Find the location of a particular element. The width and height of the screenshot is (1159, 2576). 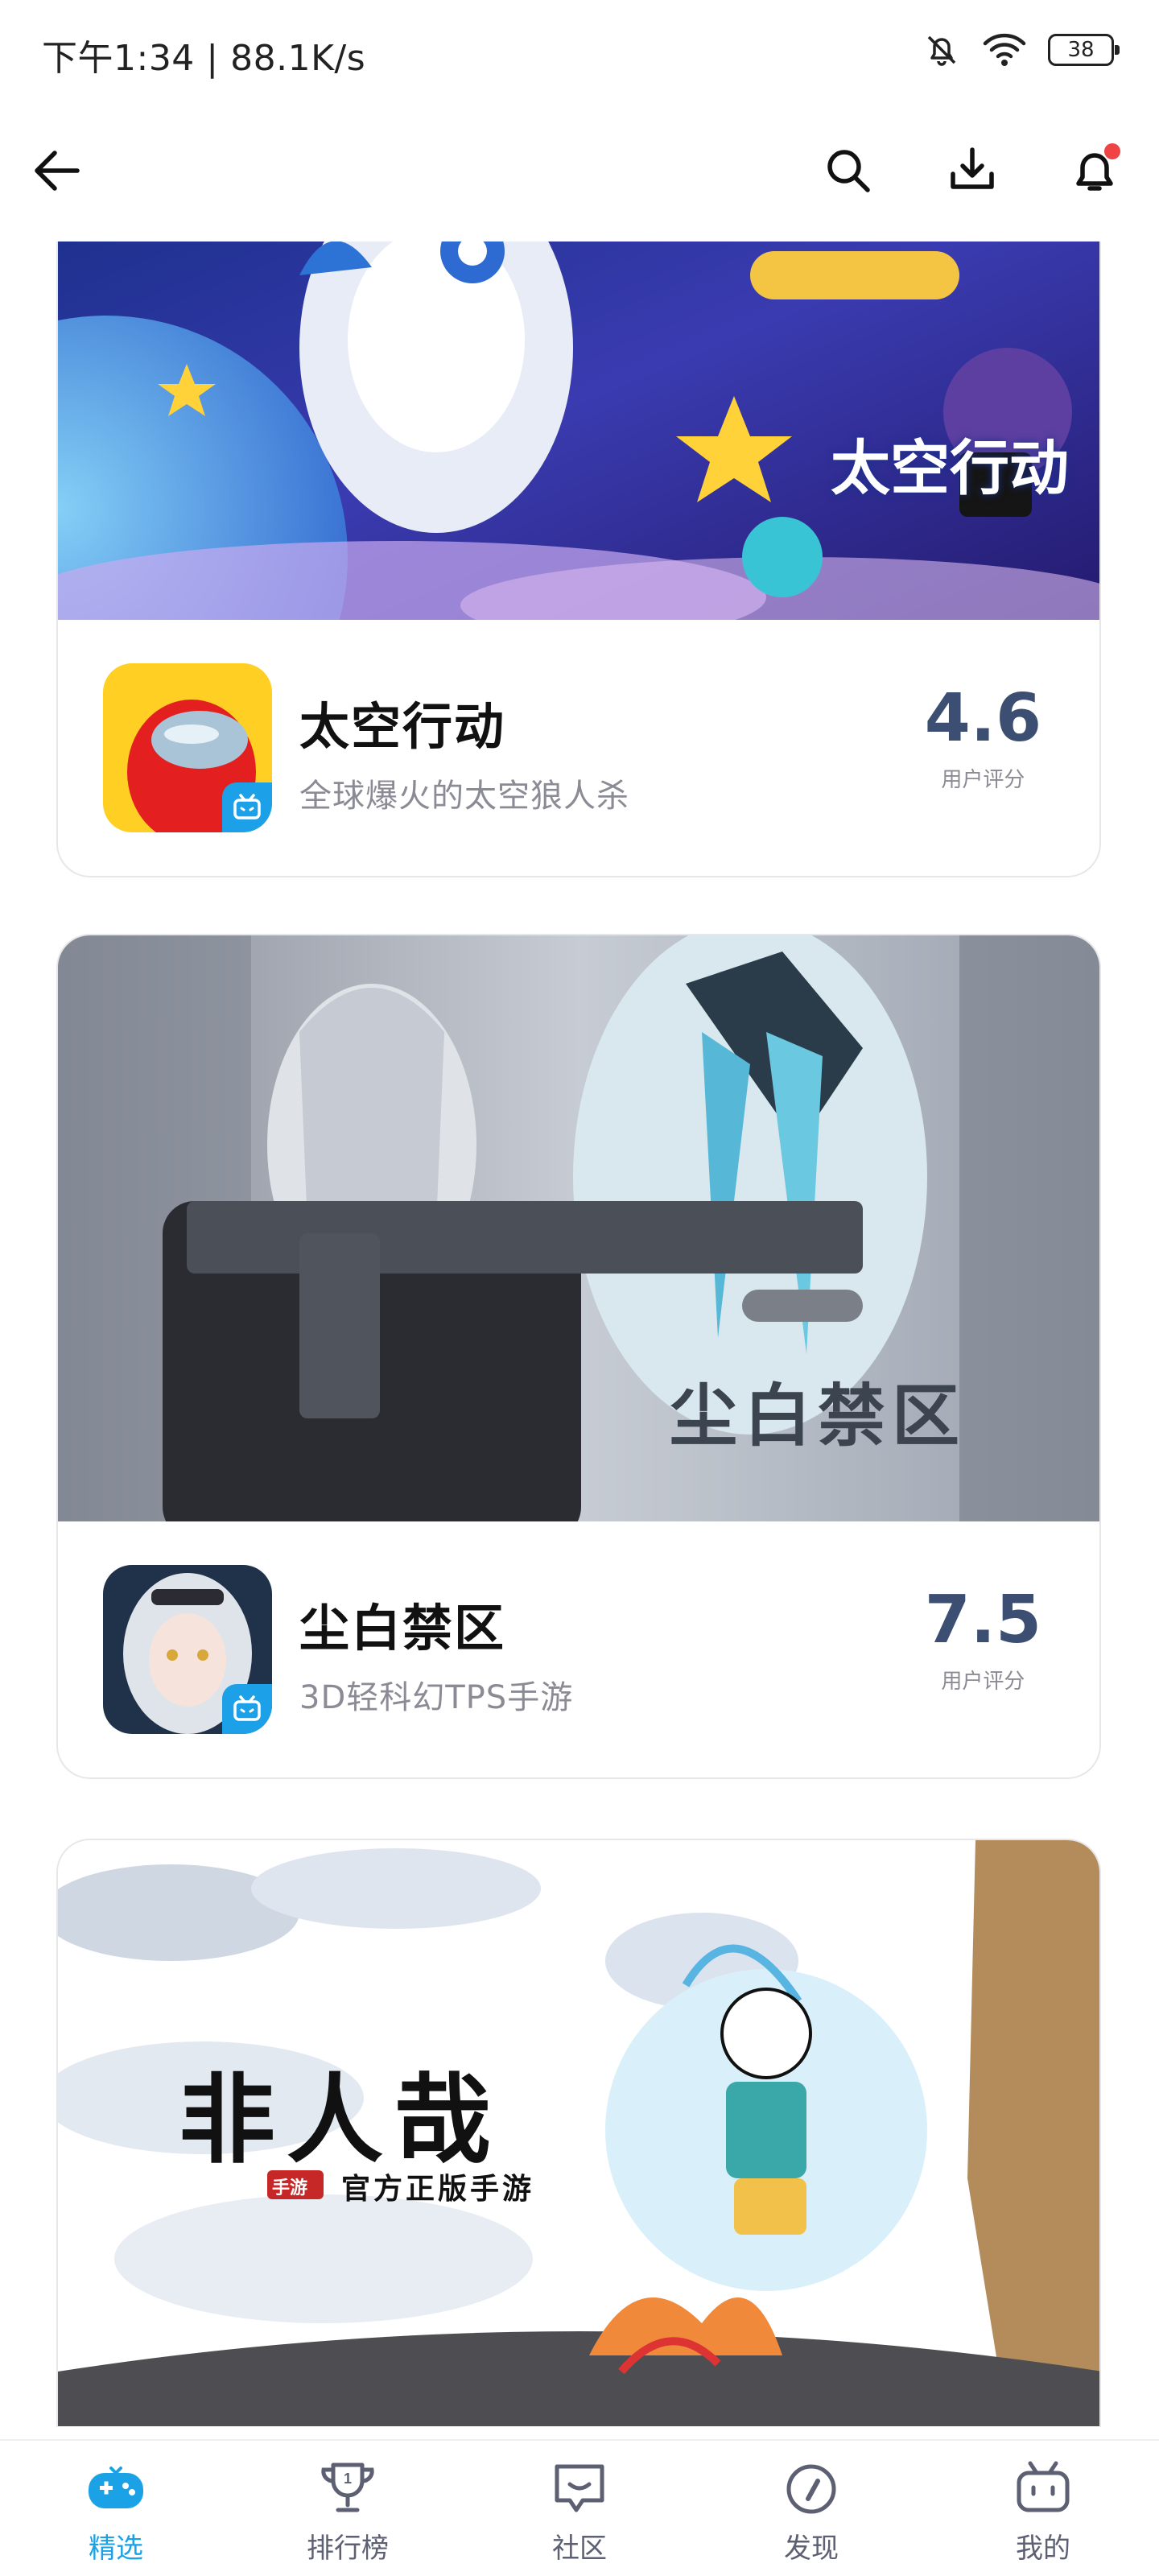

game-info: 太空行动 全球爆火的太空狼人杀 4.6 用户评分 is located at coordinates (578, 748).